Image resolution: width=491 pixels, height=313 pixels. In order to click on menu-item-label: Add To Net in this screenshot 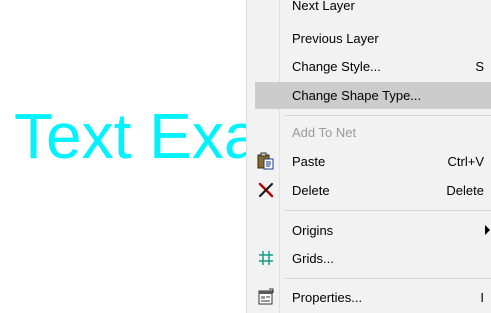, I will do `click(324, 132)`.